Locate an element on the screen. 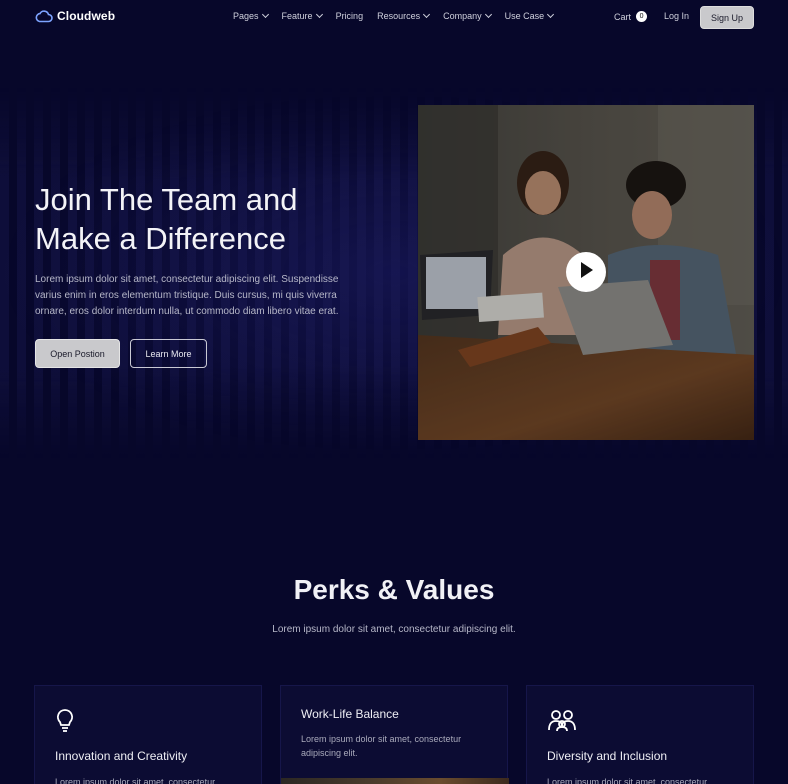  perk-card-title: Work-Life Balance is located at coordinates (350, 714).